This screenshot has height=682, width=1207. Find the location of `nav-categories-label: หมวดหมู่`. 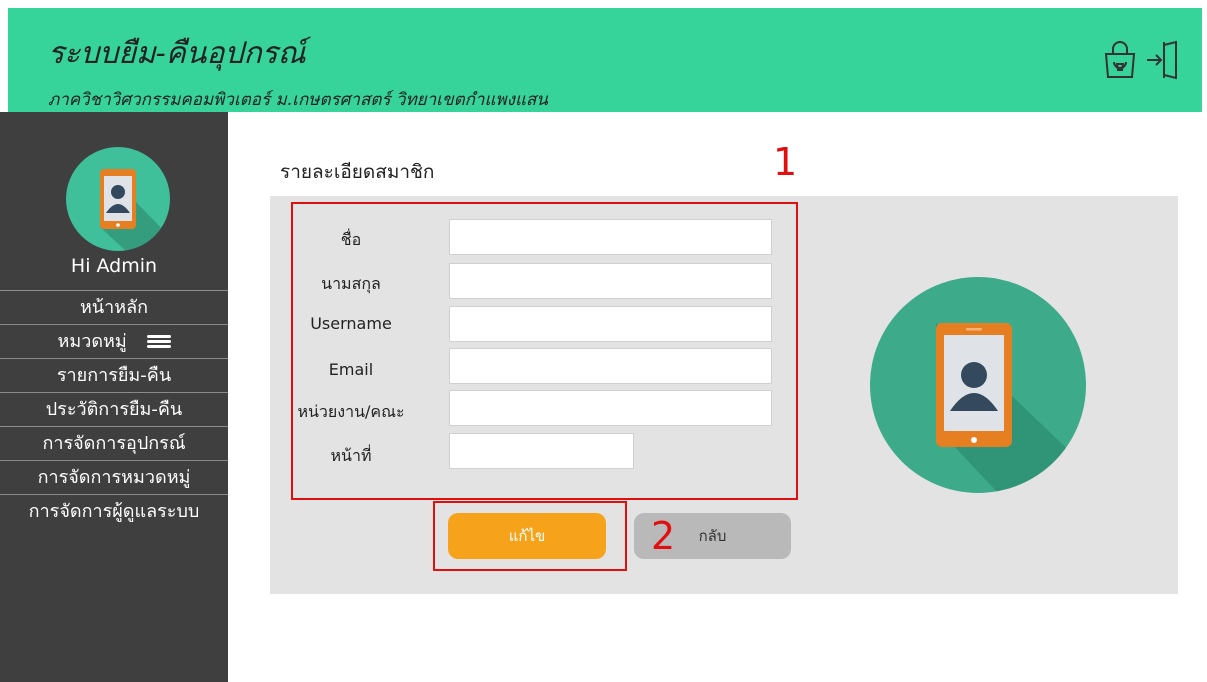

nav-categories-label: หมวดหมู่ is located at coordinates (92, 341).